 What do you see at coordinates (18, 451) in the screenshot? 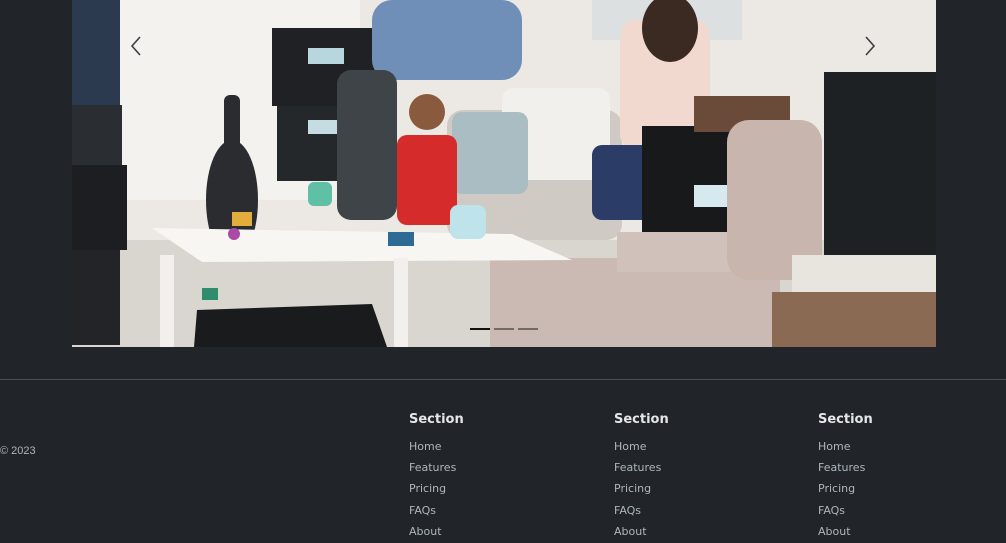
I see `copyright-text: © 2023` at bounding box center [18, 451].